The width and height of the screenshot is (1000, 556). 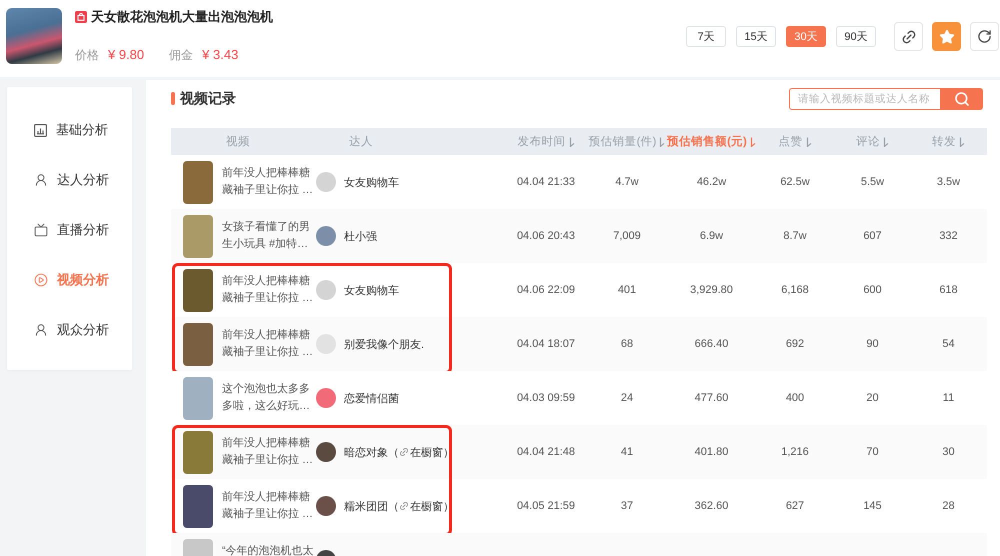 I want to click on column-header: 视频, so click(x=237, y=141).